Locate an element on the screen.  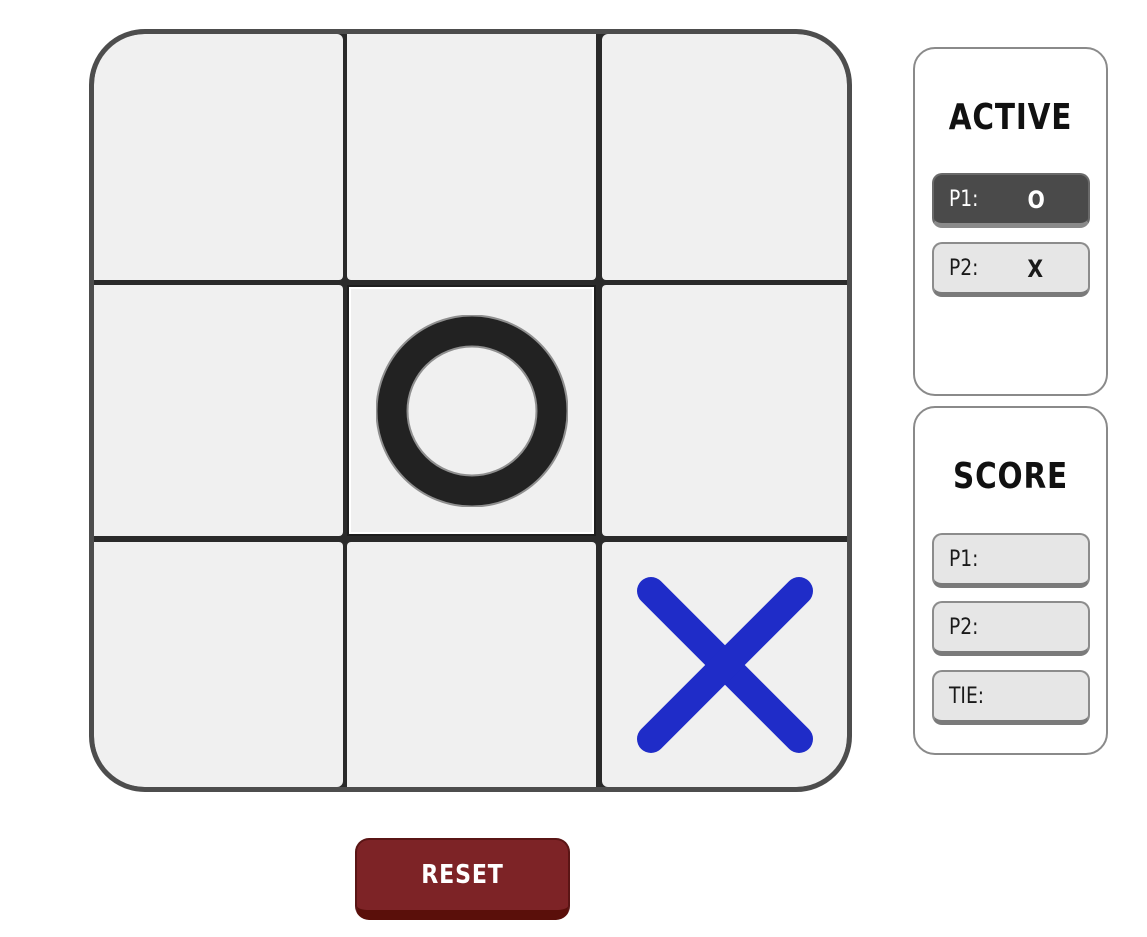
player-2-symbol: X is located at coordinates (1035, 269).